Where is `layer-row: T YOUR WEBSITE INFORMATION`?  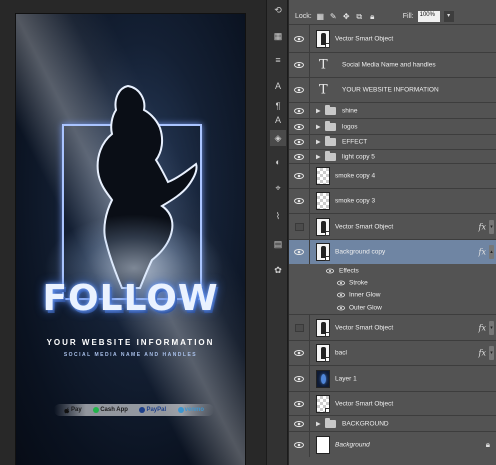 layer-row: T YOUR WEBSITE INFORMATION is located at coordinates (392, 89).